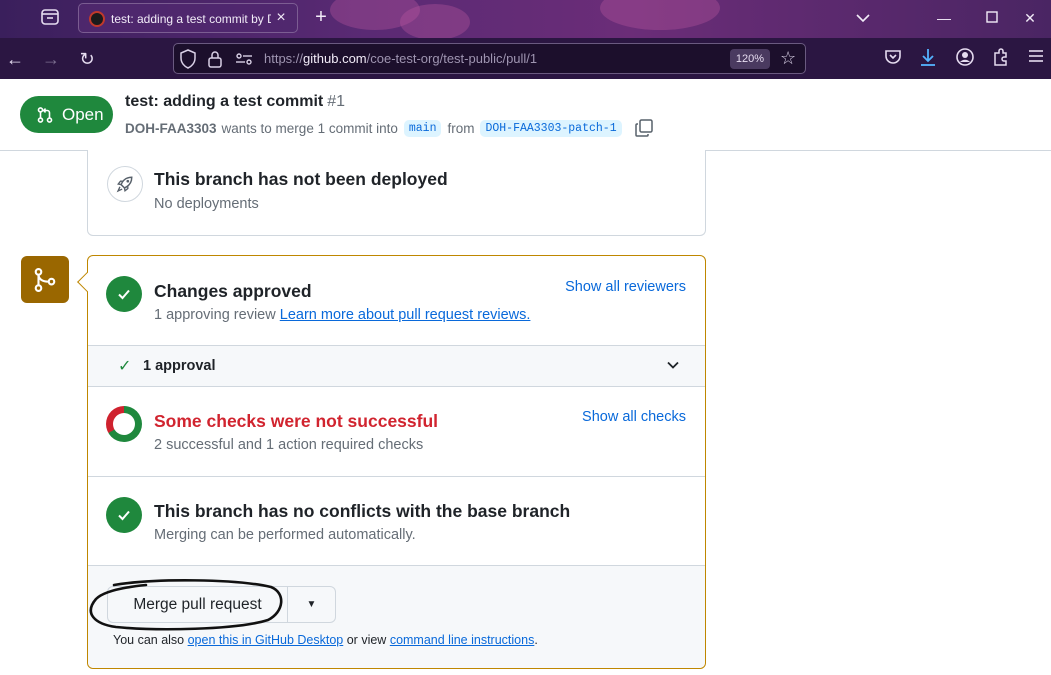 This screenshot has width=1051, height=675. Describe the element at coordinates (634, 417) in the screenshot. I see `show-all-checks-link: Show all checks` at that location.